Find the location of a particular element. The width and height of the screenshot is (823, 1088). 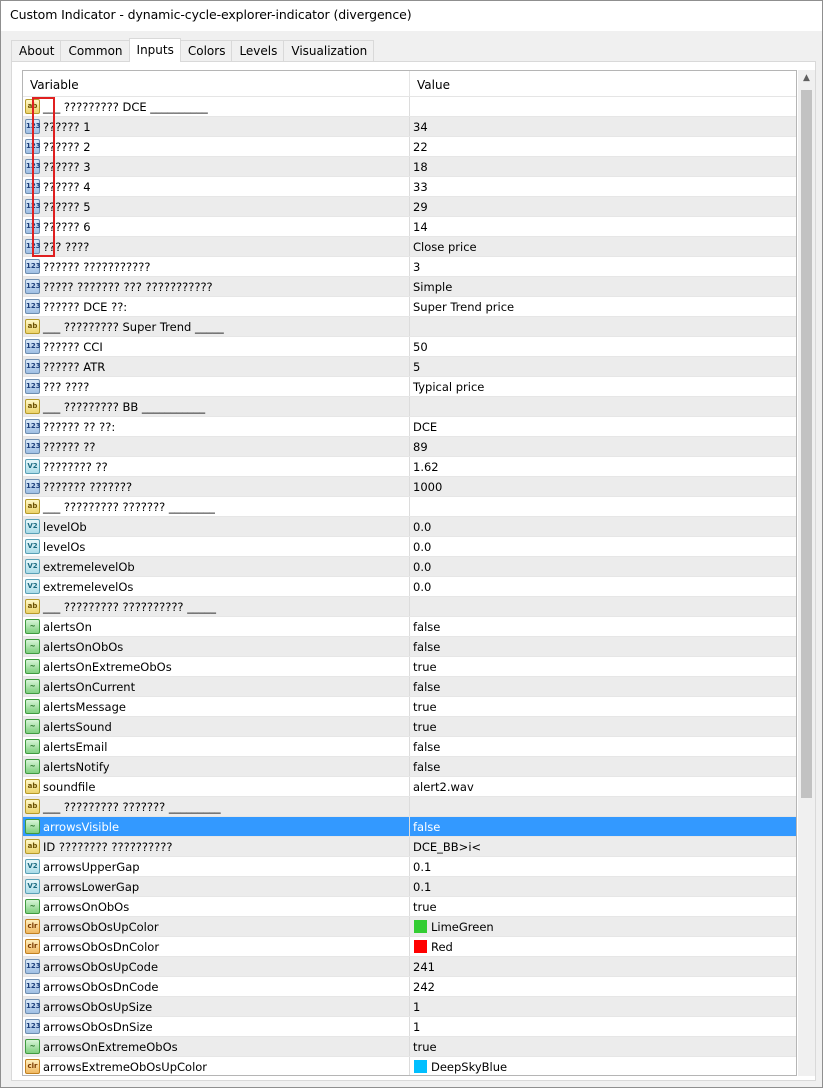

variable-cell: 123?????? 4 is located at coordinates (216, 186).